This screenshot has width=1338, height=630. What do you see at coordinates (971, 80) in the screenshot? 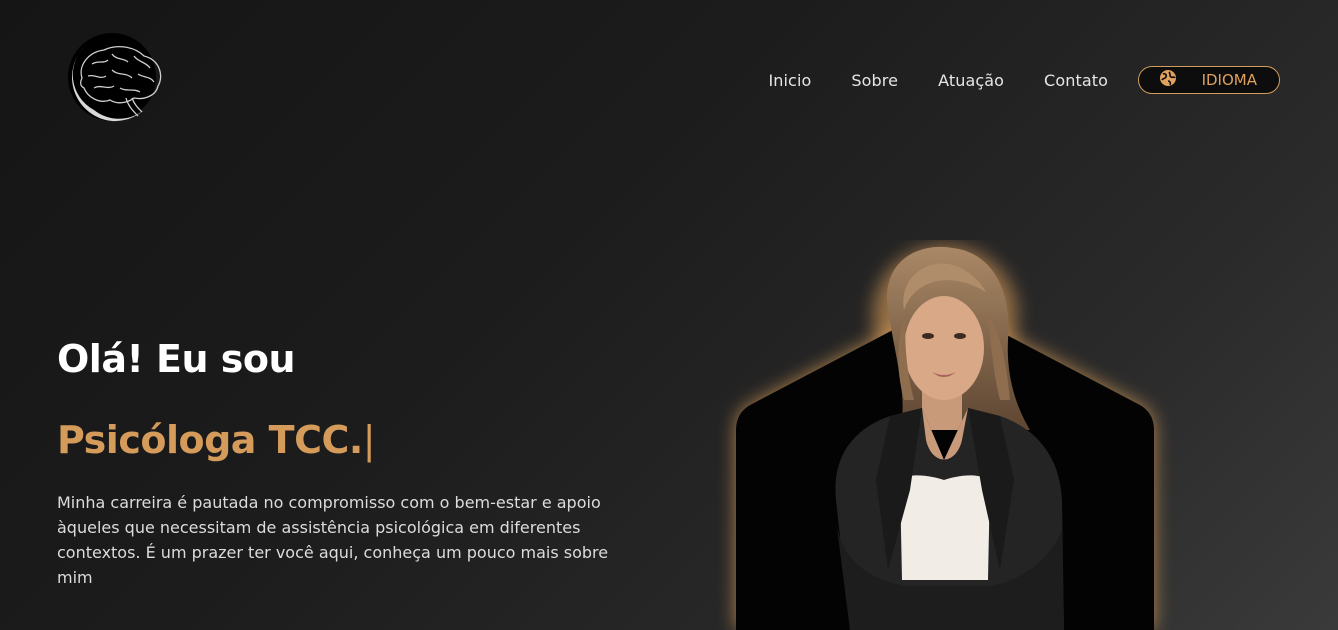
I see `nav-link-atuacao: Atuação` at bounding box center [971, 80].